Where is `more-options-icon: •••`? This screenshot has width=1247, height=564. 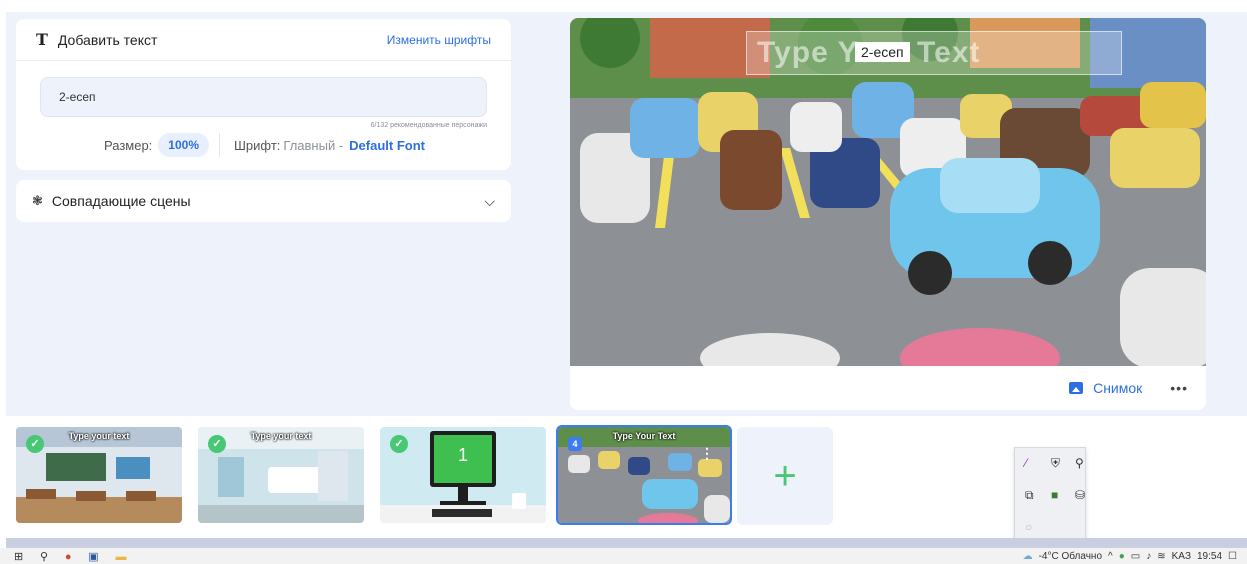
more-options-icon: ••• is located at coordinates (1179, 388).